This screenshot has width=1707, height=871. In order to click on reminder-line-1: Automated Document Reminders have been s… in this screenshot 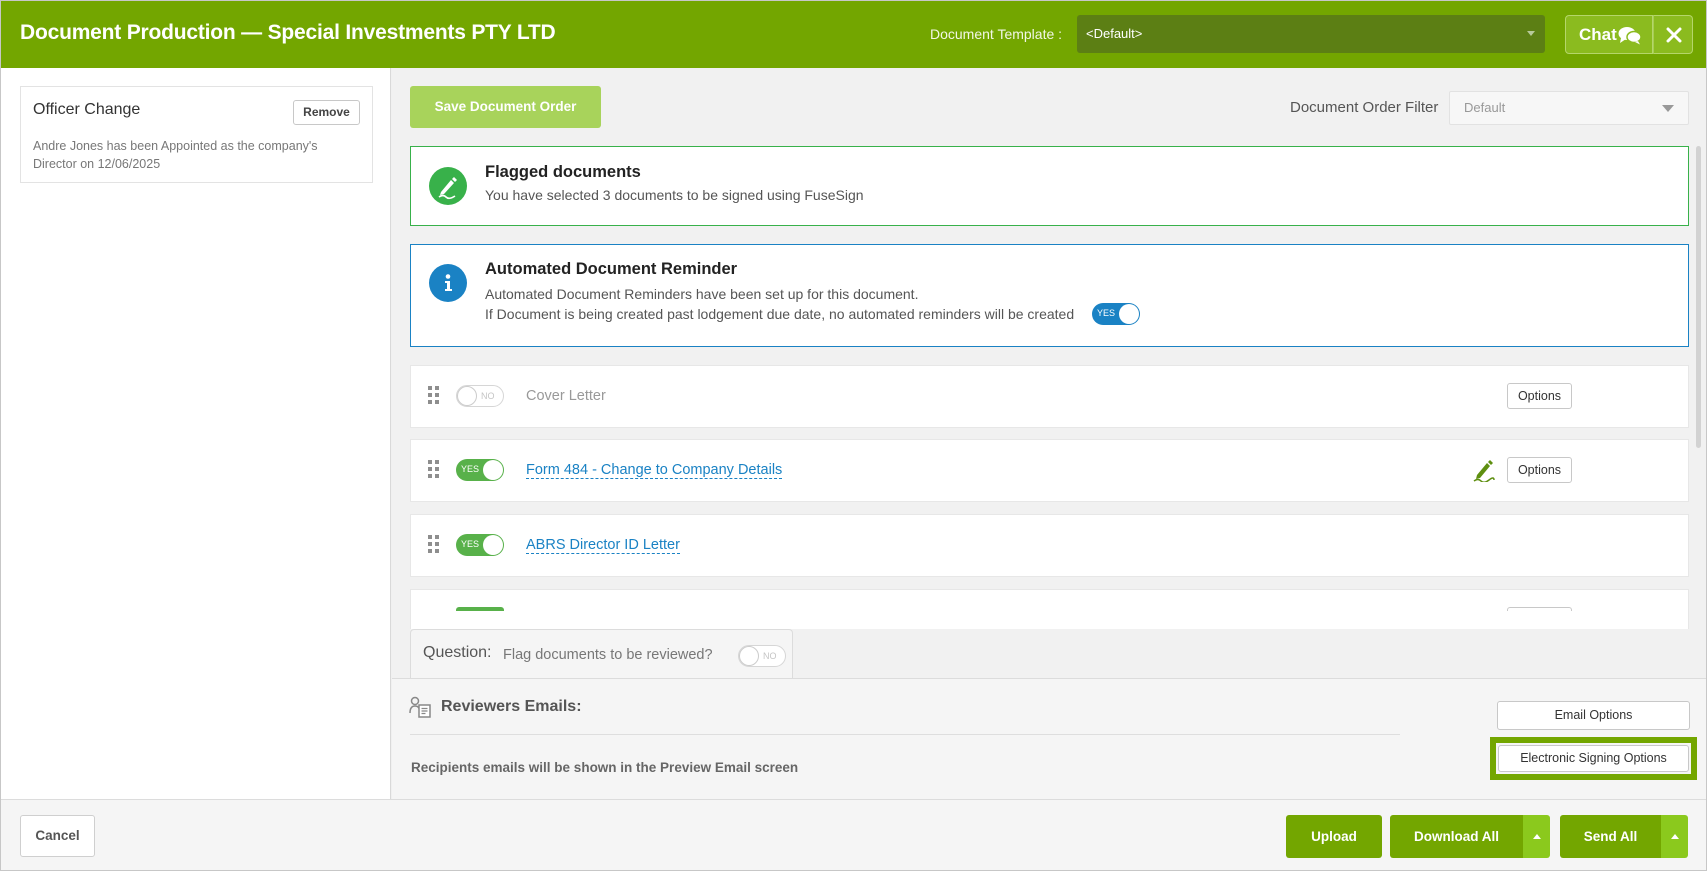, I will do `click(702, 294)`.